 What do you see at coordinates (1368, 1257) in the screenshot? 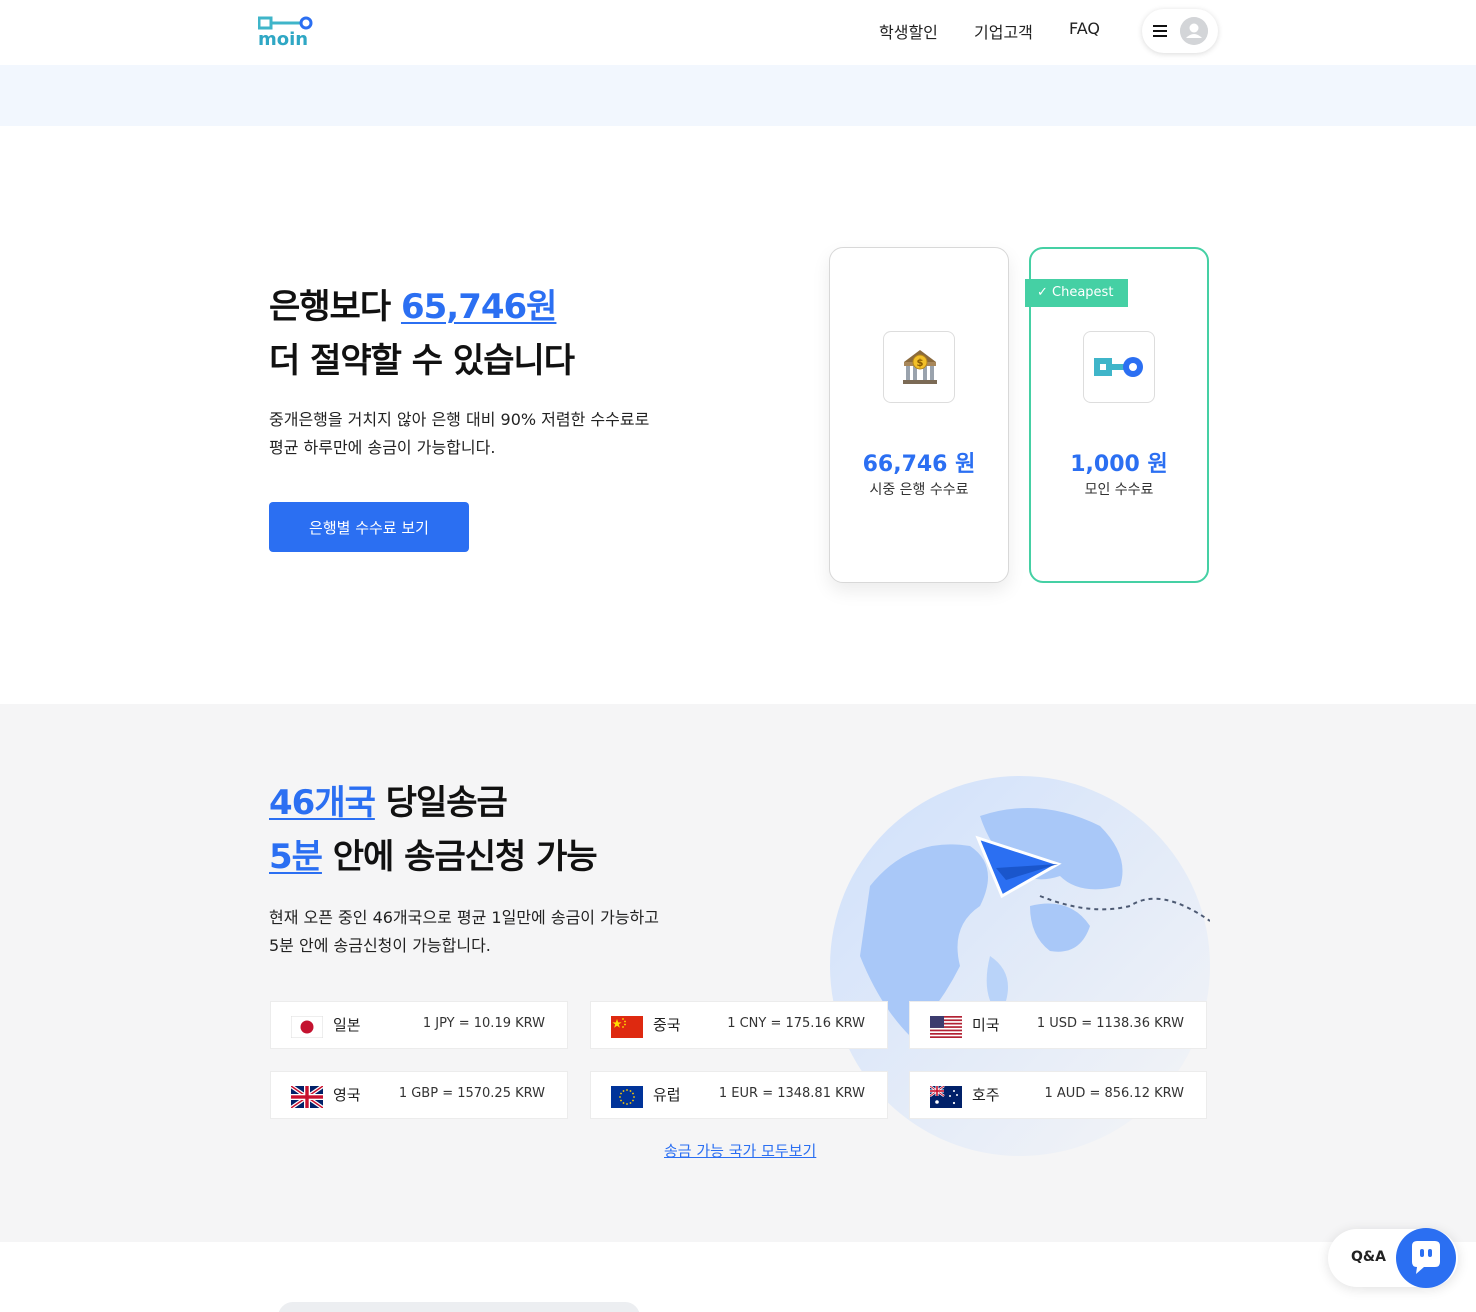
I see `qa-label: Q&A` at bounding box center [1368, 1257].